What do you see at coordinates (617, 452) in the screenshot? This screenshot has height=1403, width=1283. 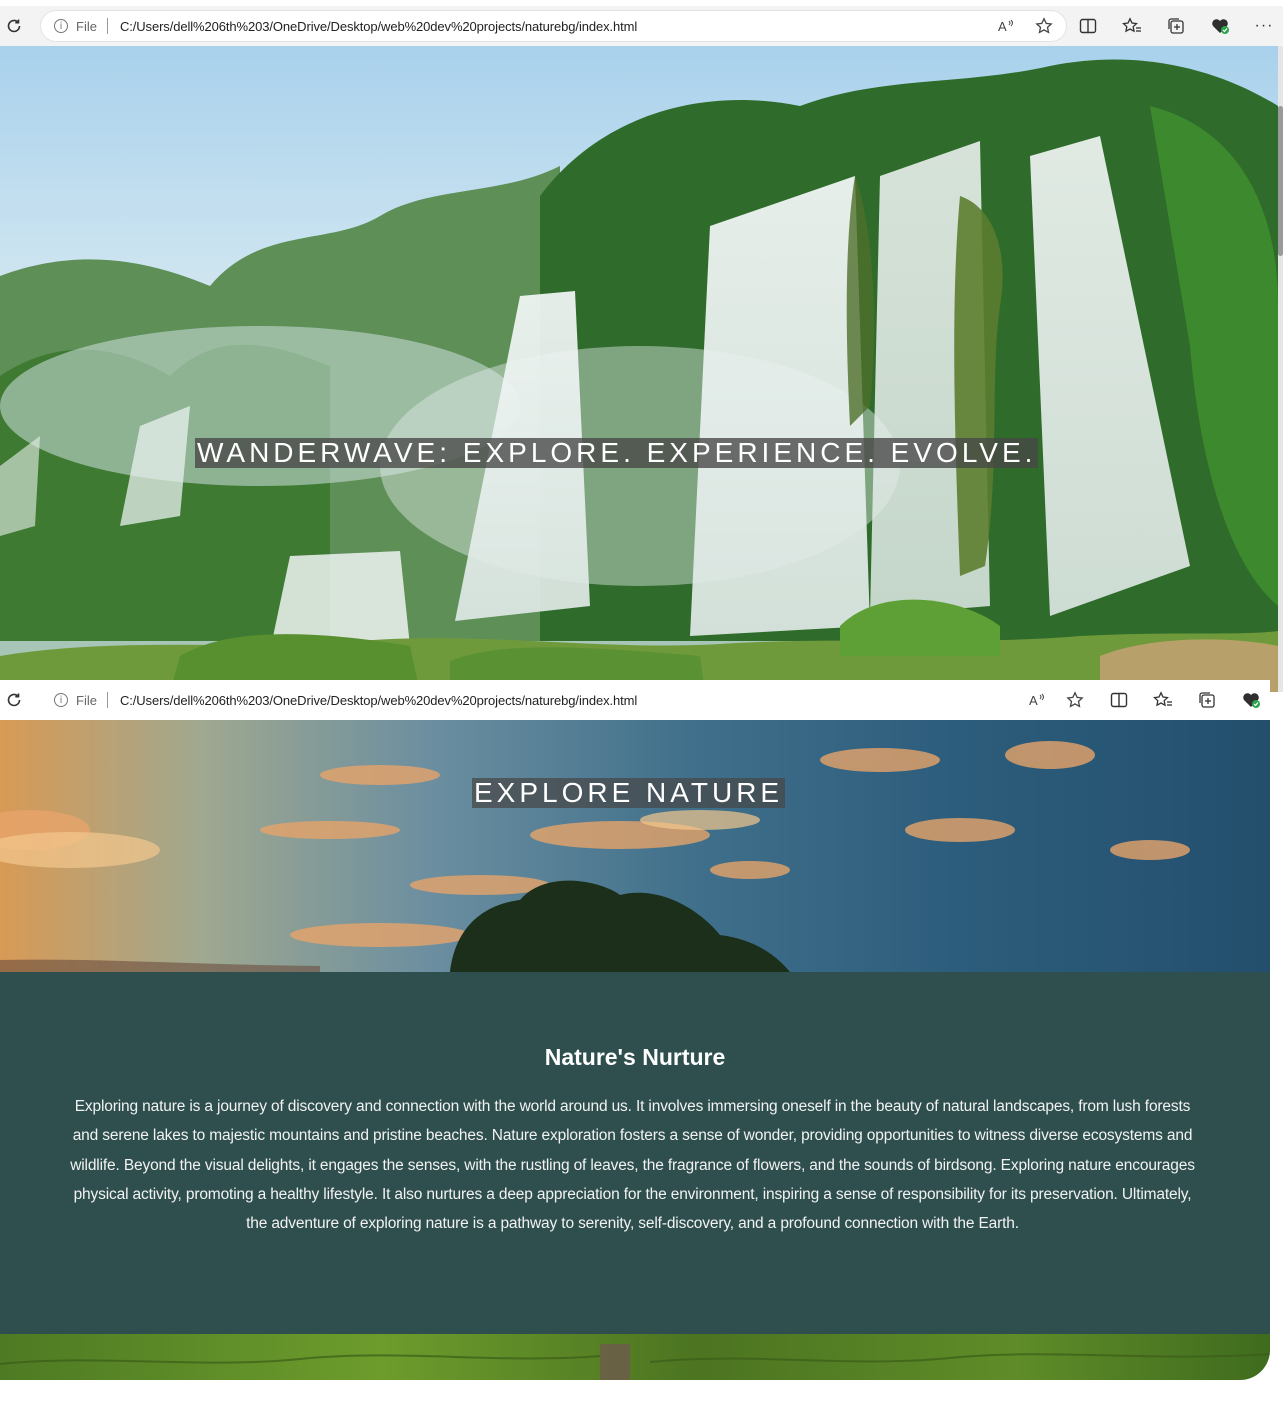 I see `hero-title: WANDERWAVE: EXPLORE. EXPERIENCE. EVOLVE.` at bounding box center [617, 452].